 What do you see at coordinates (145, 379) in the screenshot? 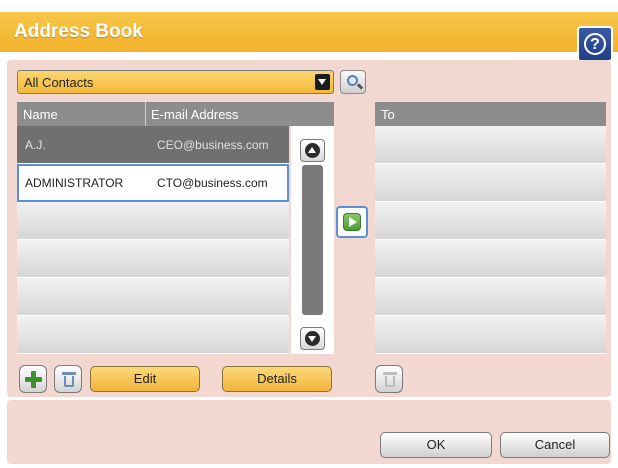
I see `edit-button: Edit` at bounding box center [145, 379].